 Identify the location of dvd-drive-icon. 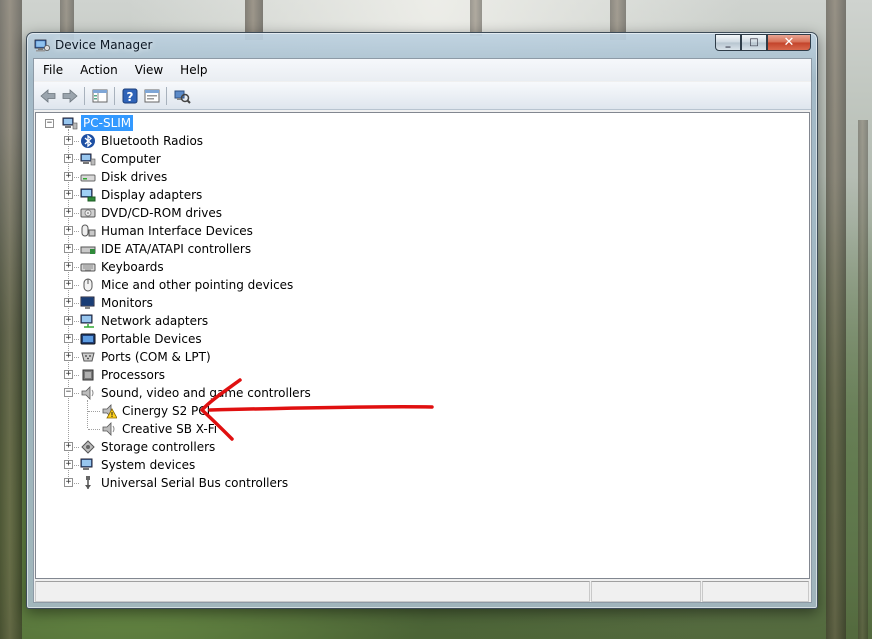
(88, 213).